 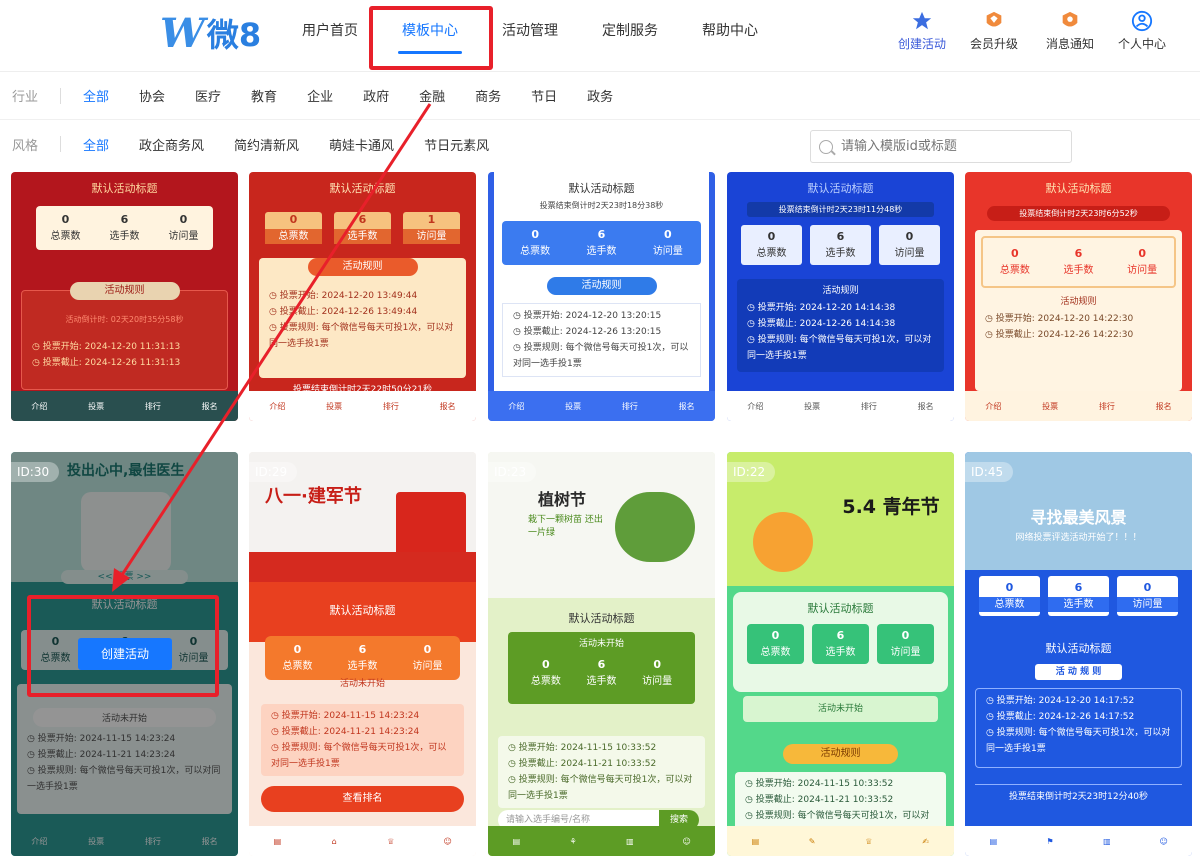 I want to click on template-id-badge: ID:22, so click(x=751, y=472).